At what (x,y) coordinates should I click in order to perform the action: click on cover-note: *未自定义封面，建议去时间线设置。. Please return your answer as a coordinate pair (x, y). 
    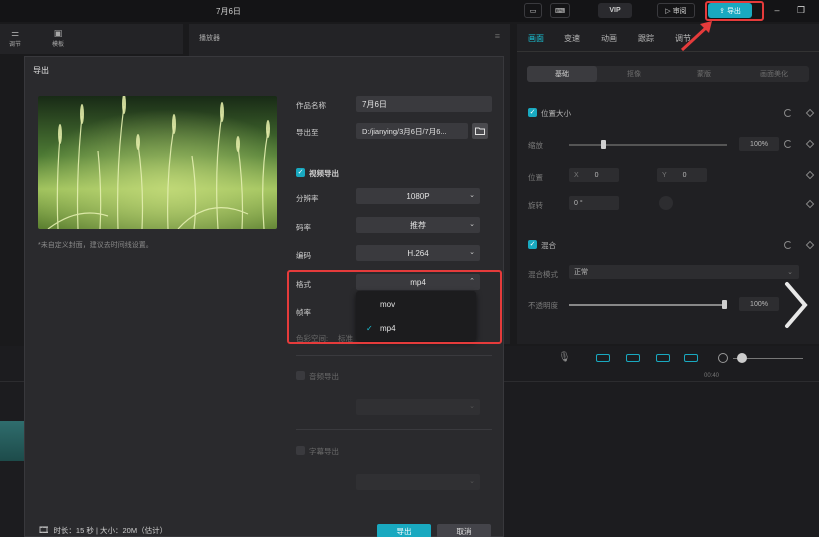
    Looking at the image, I should click on (95, 245).